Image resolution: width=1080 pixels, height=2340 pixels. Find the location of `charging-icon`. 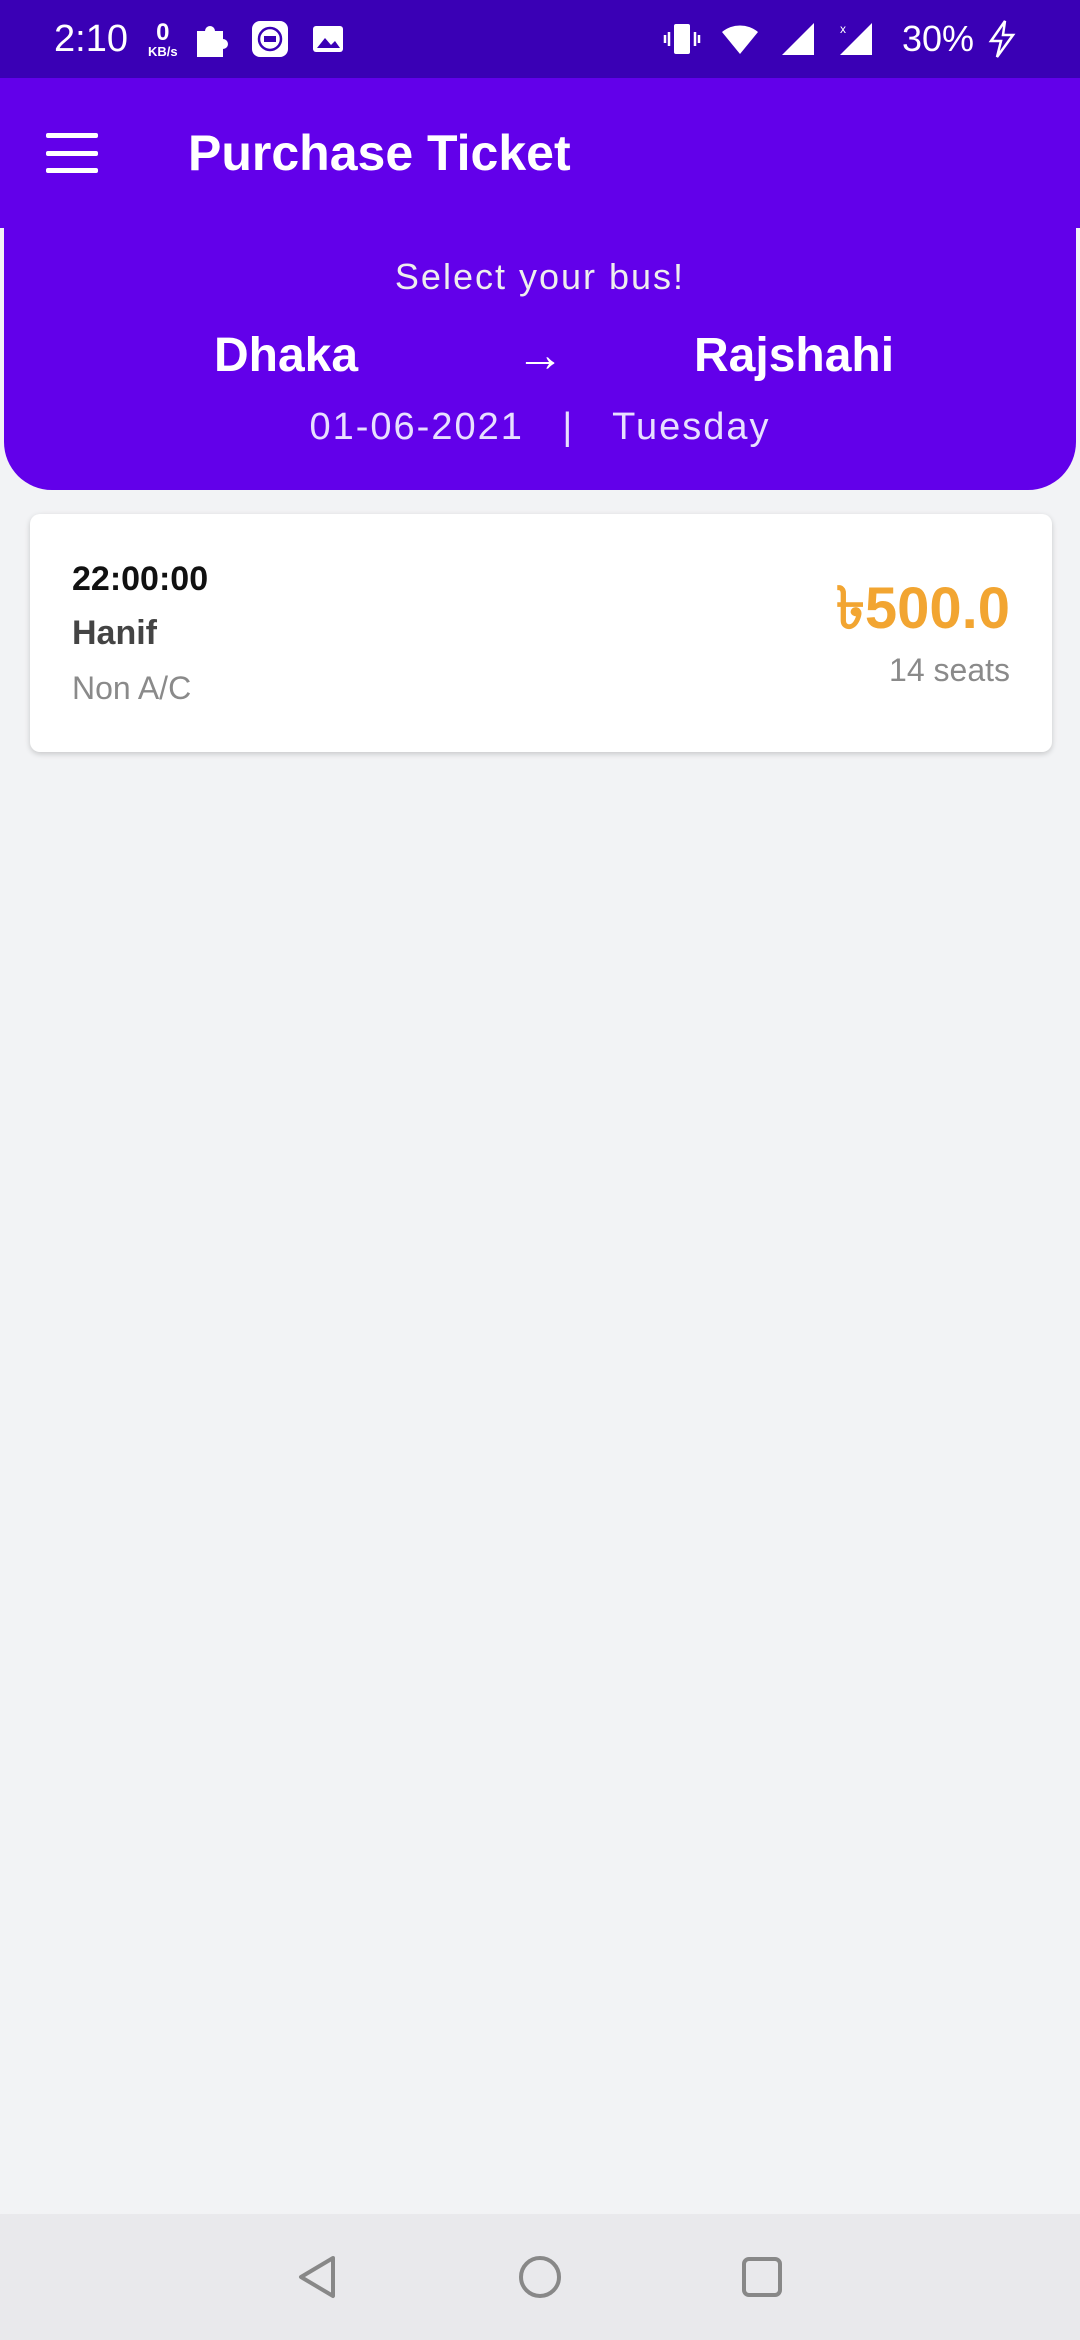

charging-icon is located at coordinates (1002, 39).